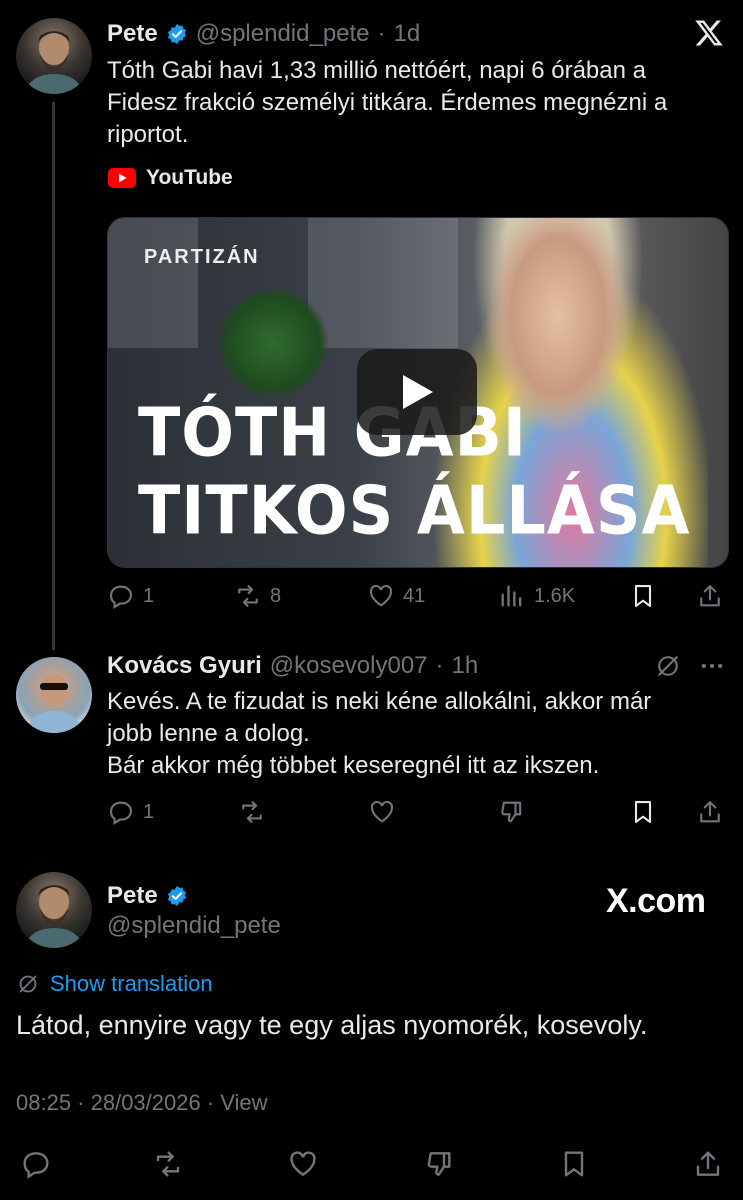  What do you see at coordinates (396, 596) in the screenshot?
I see `like-button: 41` at bounding box center [396, 596].